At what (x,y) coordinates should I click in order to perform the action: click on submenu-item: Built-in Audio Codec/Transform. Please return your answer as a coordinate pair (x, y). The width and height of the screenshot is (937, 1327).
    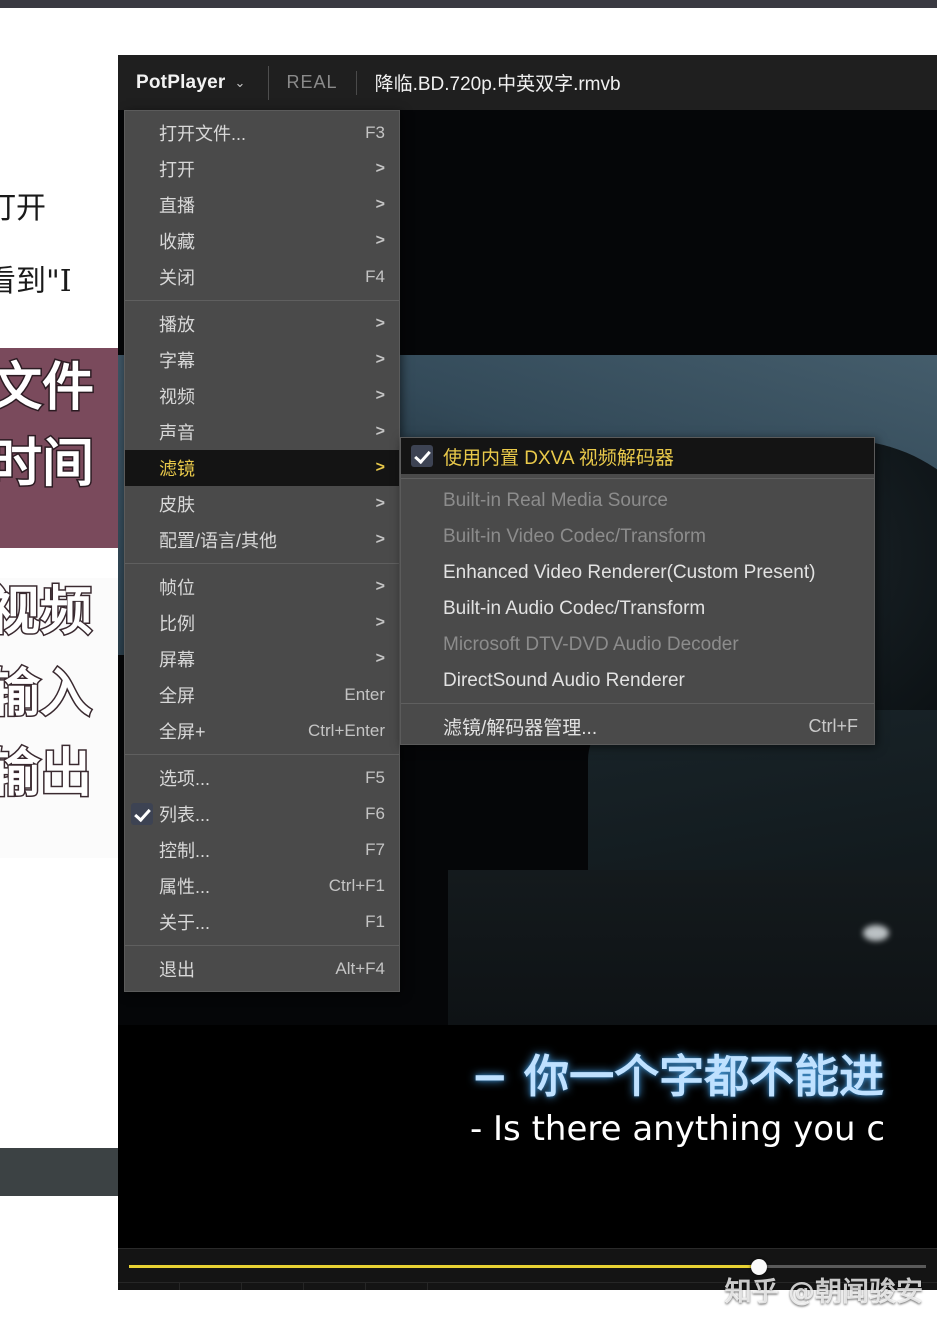
    Looking at the image, I should click on (637, 609).